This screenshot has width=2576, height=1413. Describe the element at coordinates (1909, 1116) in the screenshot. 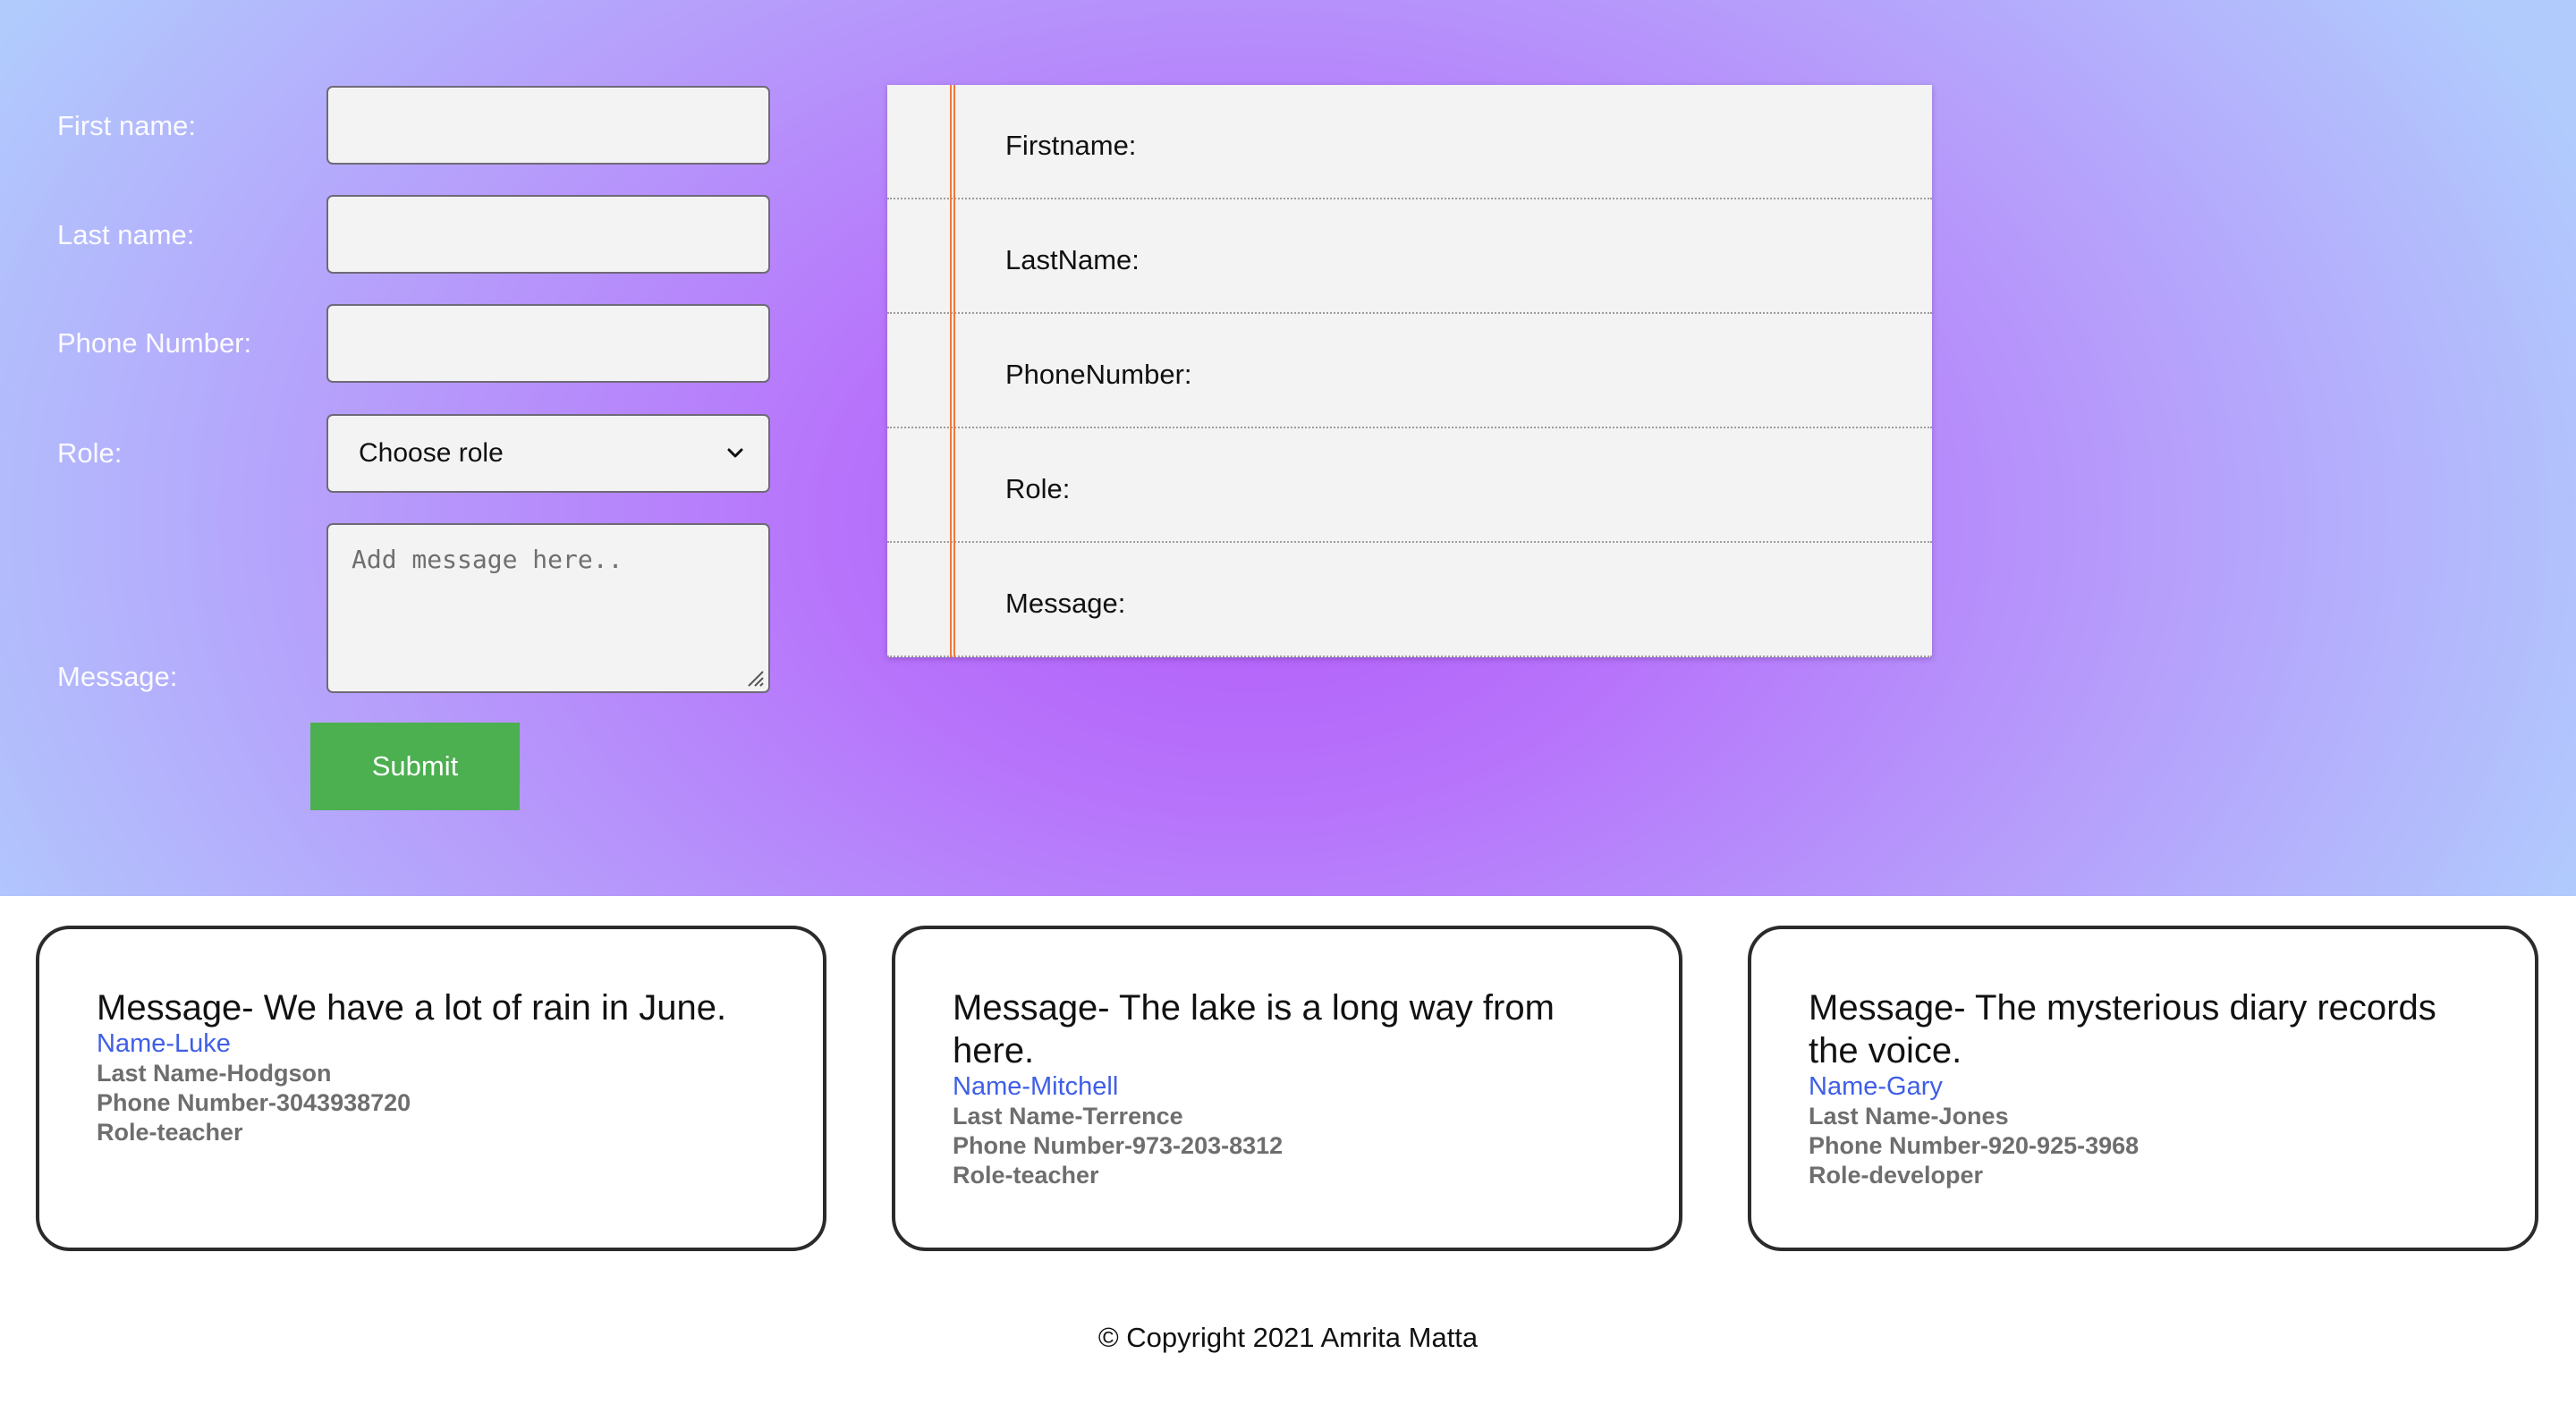

I see `card-last-name: Last Name-Jones` at that location.